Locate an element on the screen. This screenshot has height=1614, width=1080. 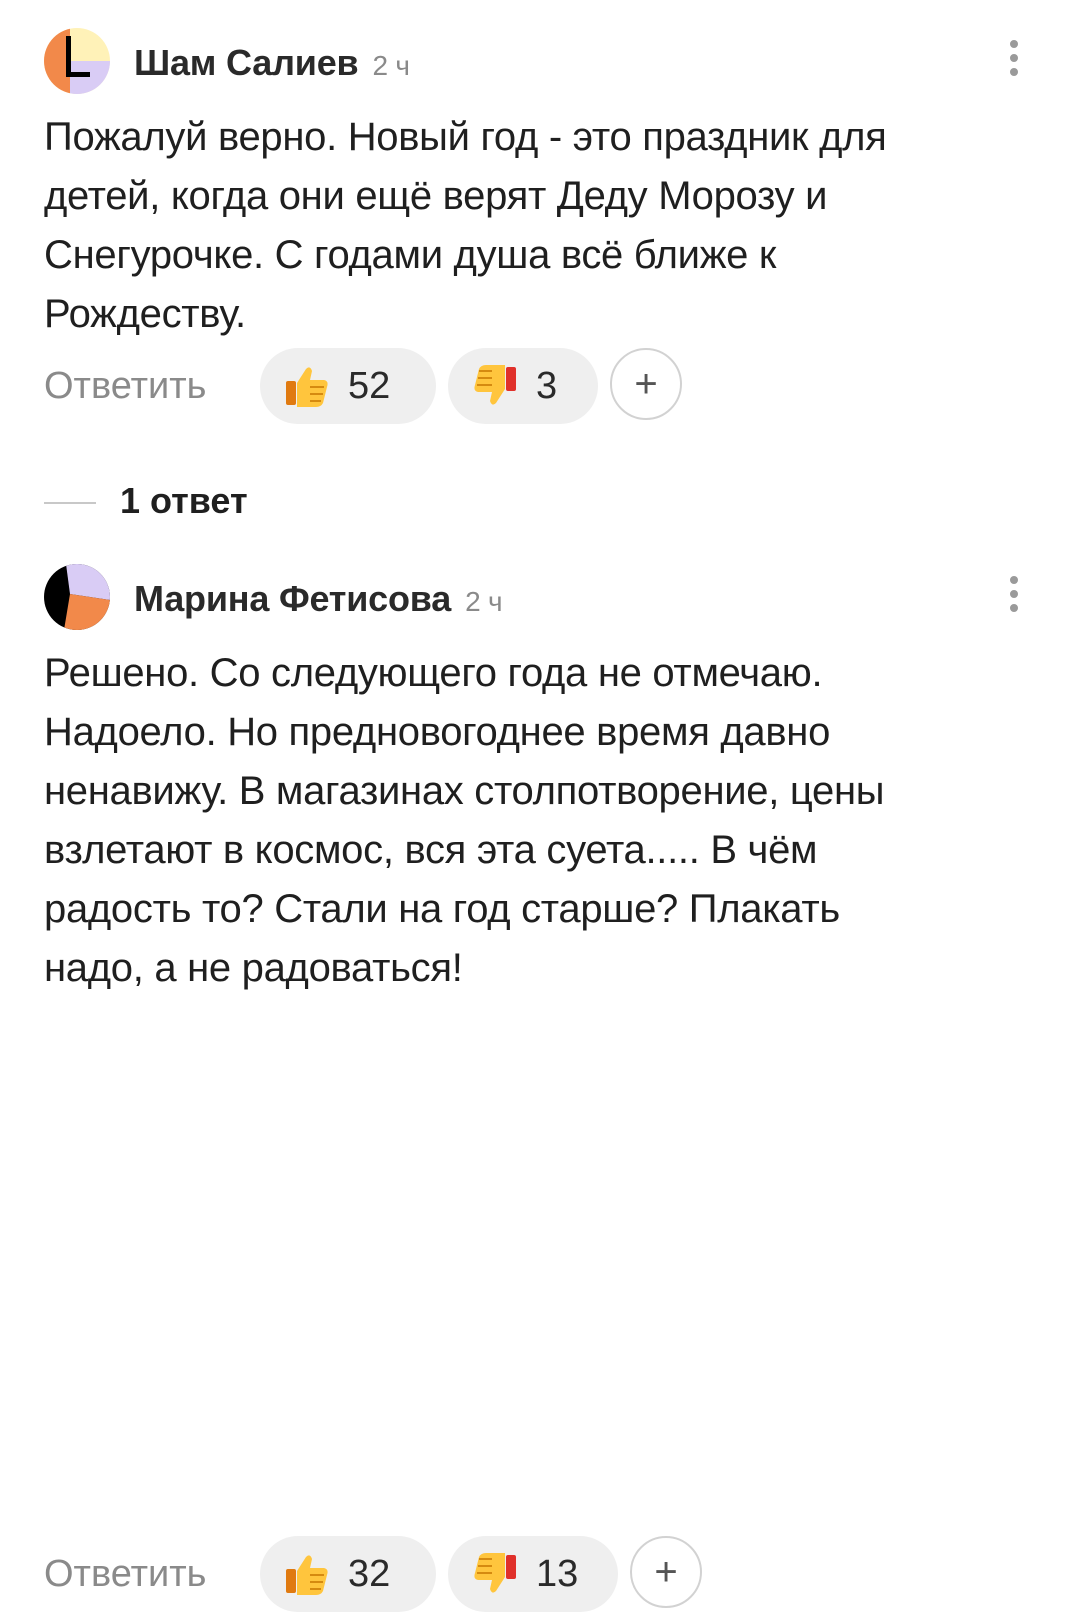
like-button: 32 is located at coordinates (348, 1574).